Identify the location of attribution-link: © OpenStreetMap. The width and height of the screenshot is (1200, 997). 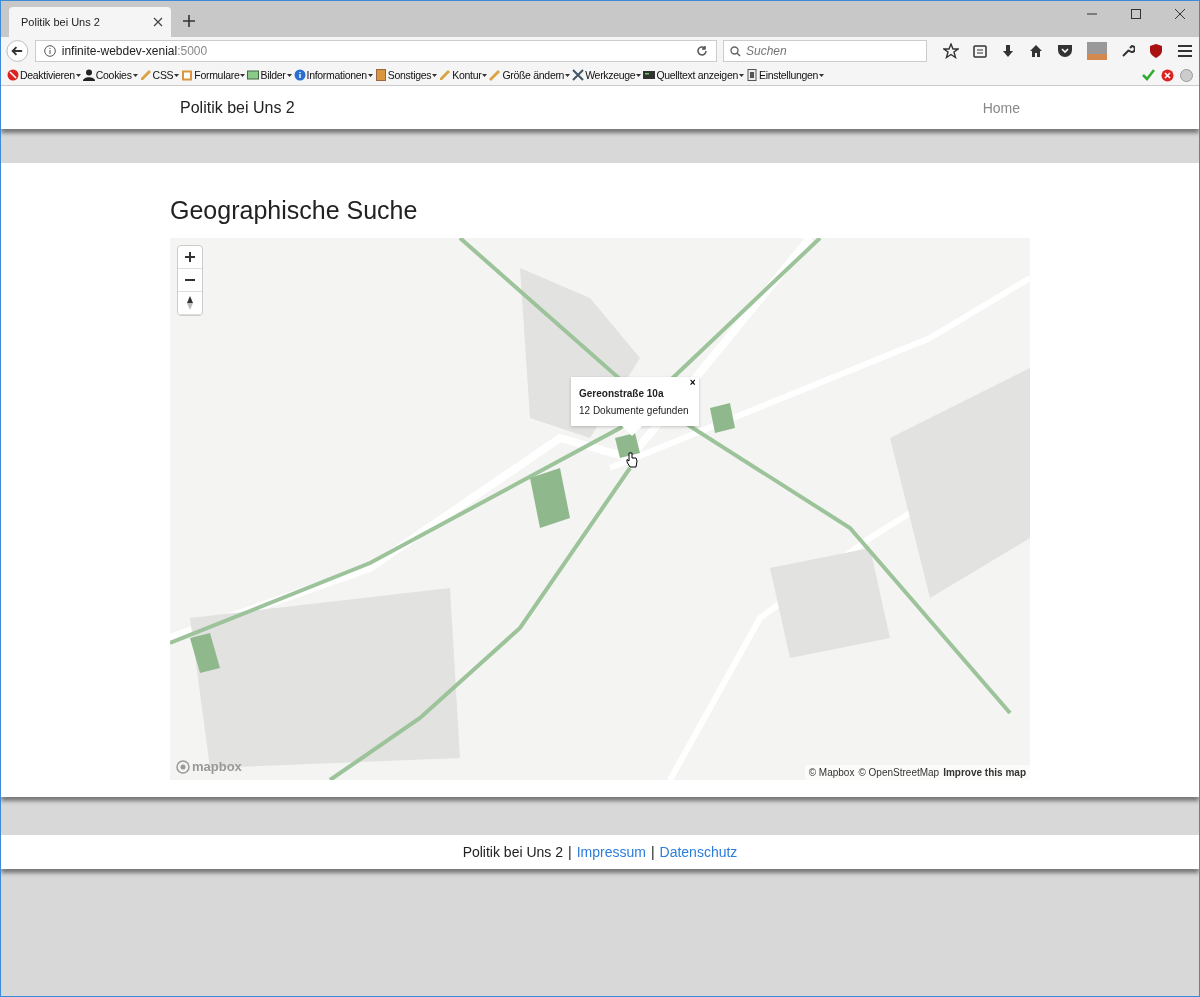
(899, 772).